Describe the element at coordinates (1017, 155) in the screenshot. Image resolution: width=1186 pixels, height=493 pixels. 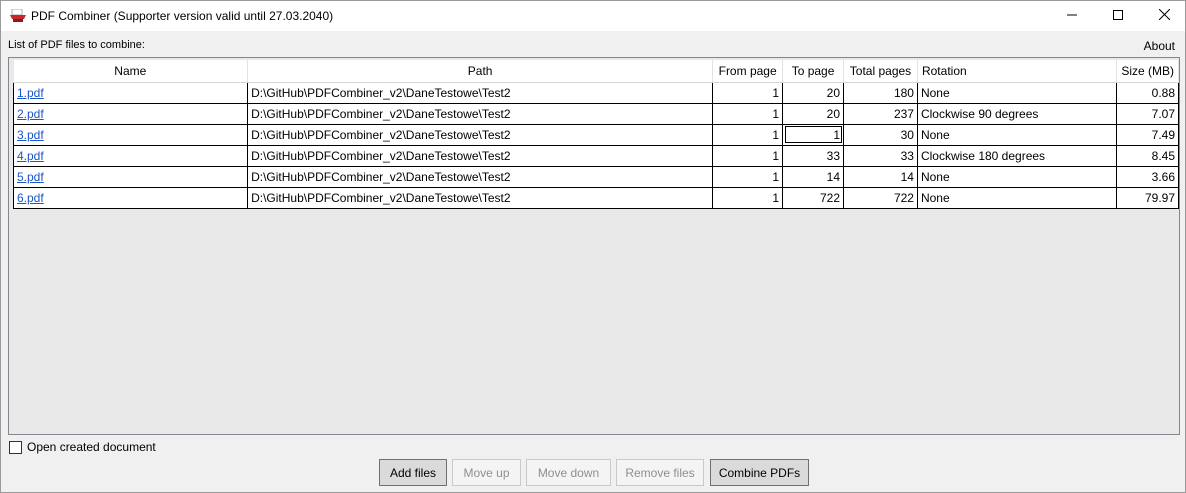
I see `cell-rotation: Clockwise 180 degrees` at that location.